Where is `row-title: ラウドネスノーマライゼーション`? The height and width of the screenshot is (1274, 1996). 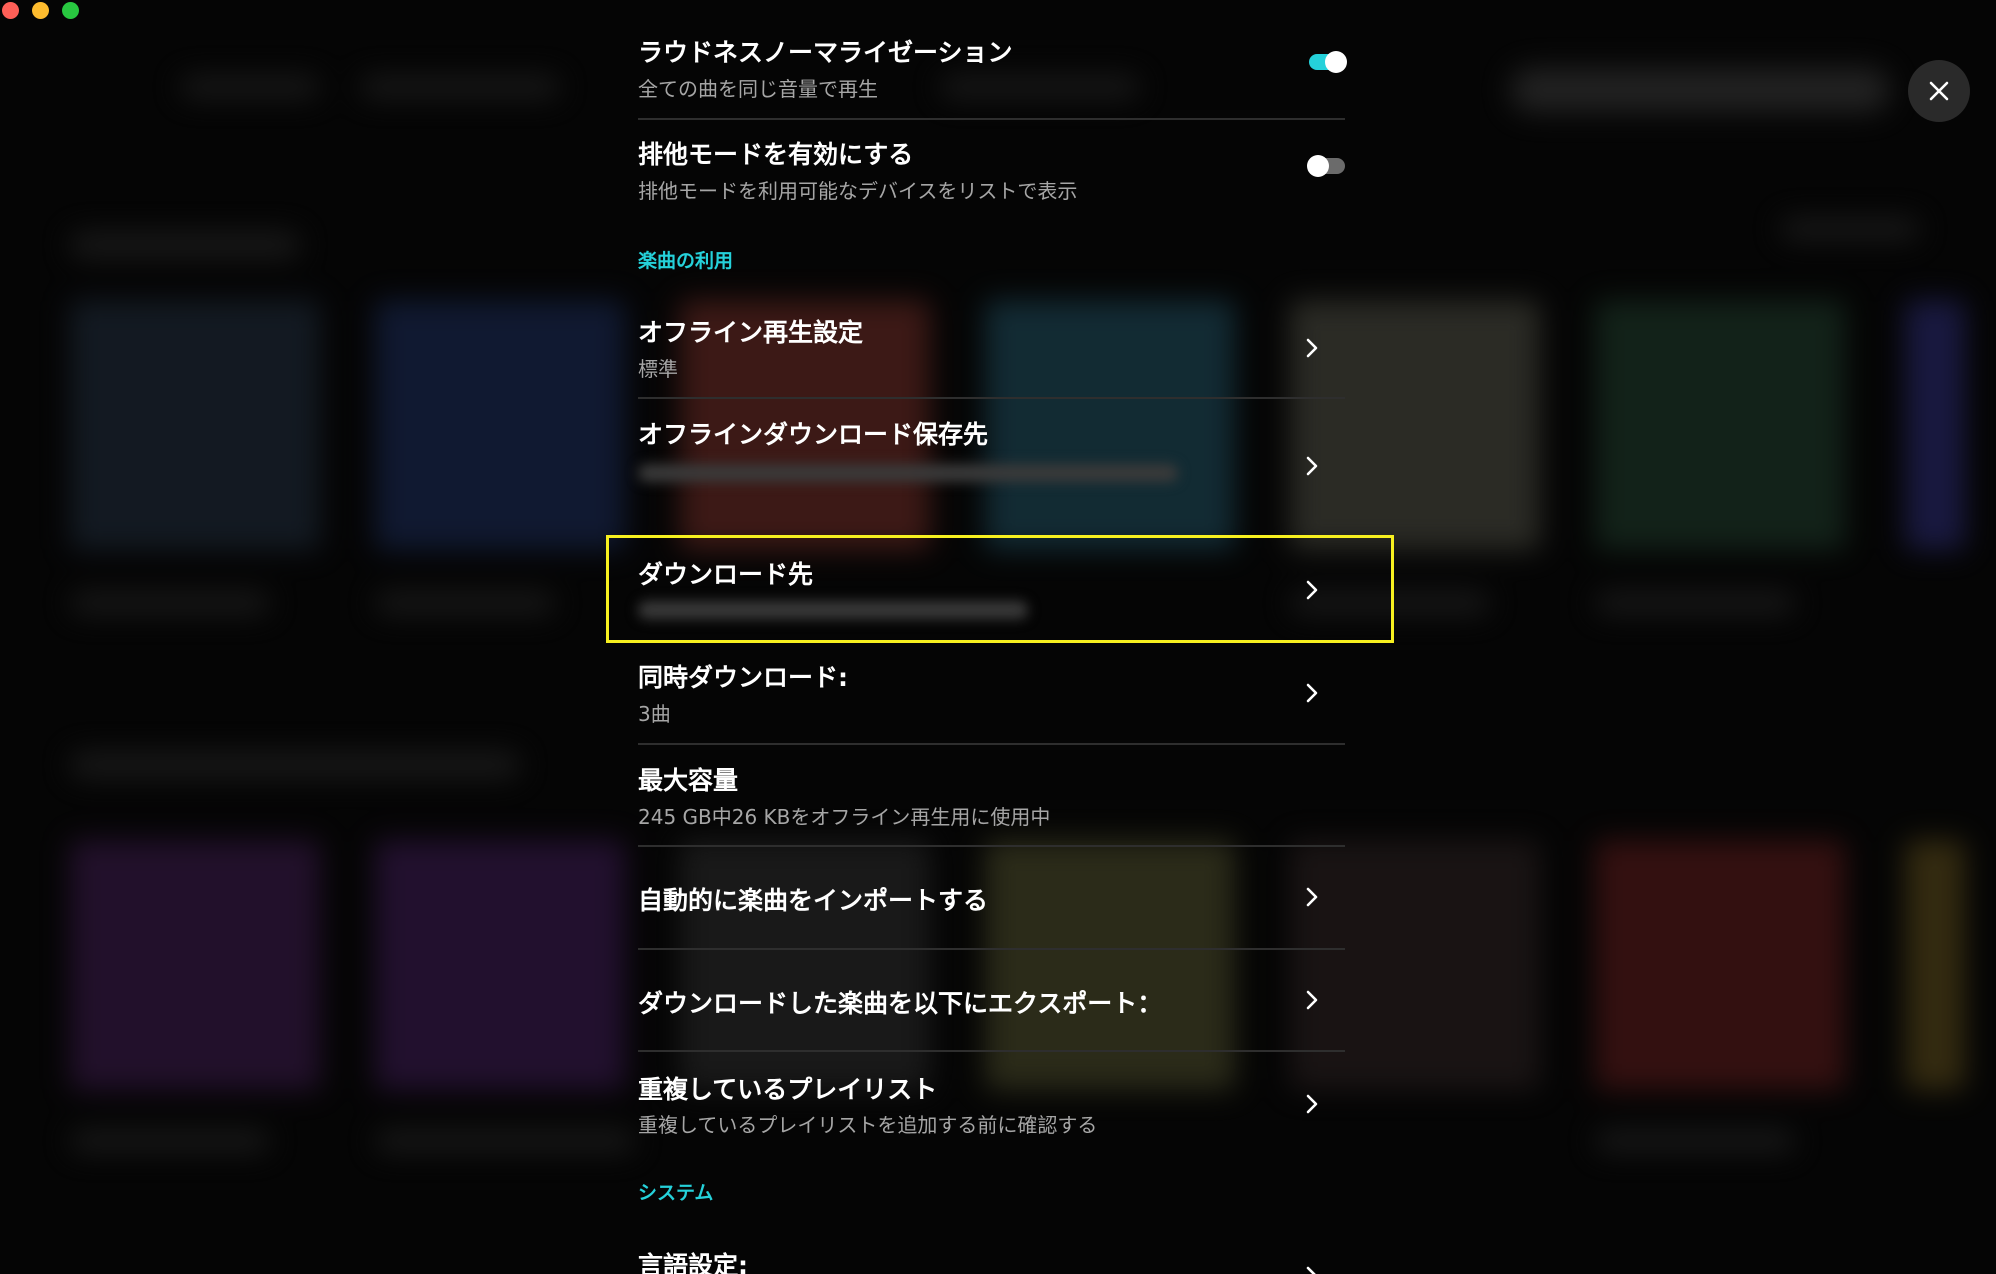 row-title: ラウドネスノーマライゼーション is located at coordinates (825, 52).